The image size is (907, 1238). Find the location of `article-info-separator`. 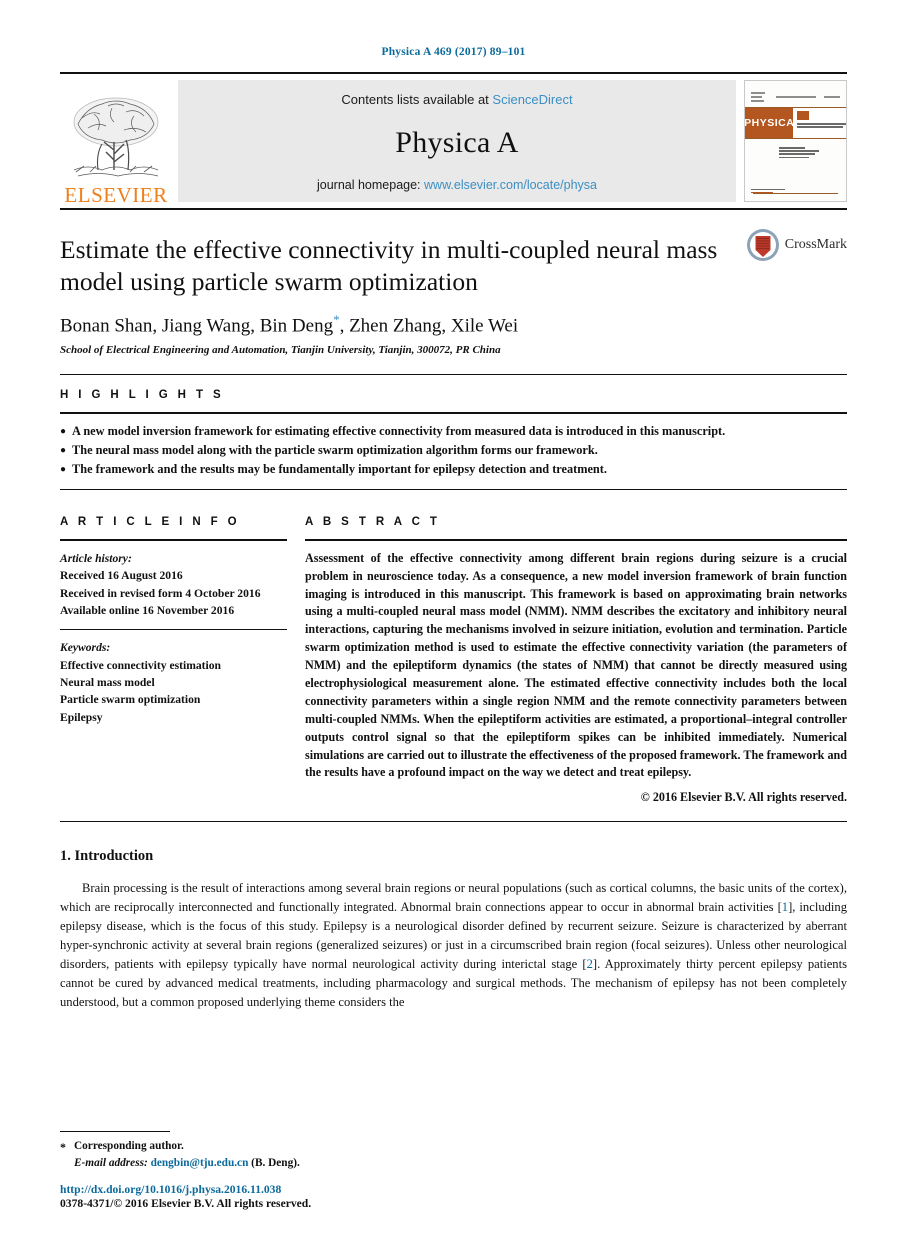

article-info-separator is located at coordinates (173, 630).